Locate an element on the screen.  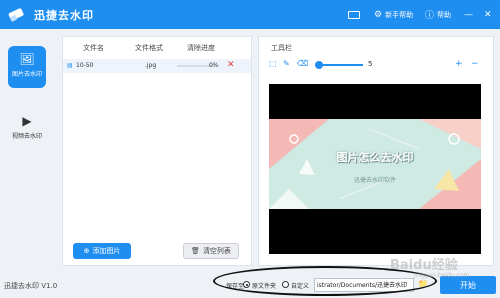
baidu-watermark: Baidu经验 is located at coordinates (424, 265).